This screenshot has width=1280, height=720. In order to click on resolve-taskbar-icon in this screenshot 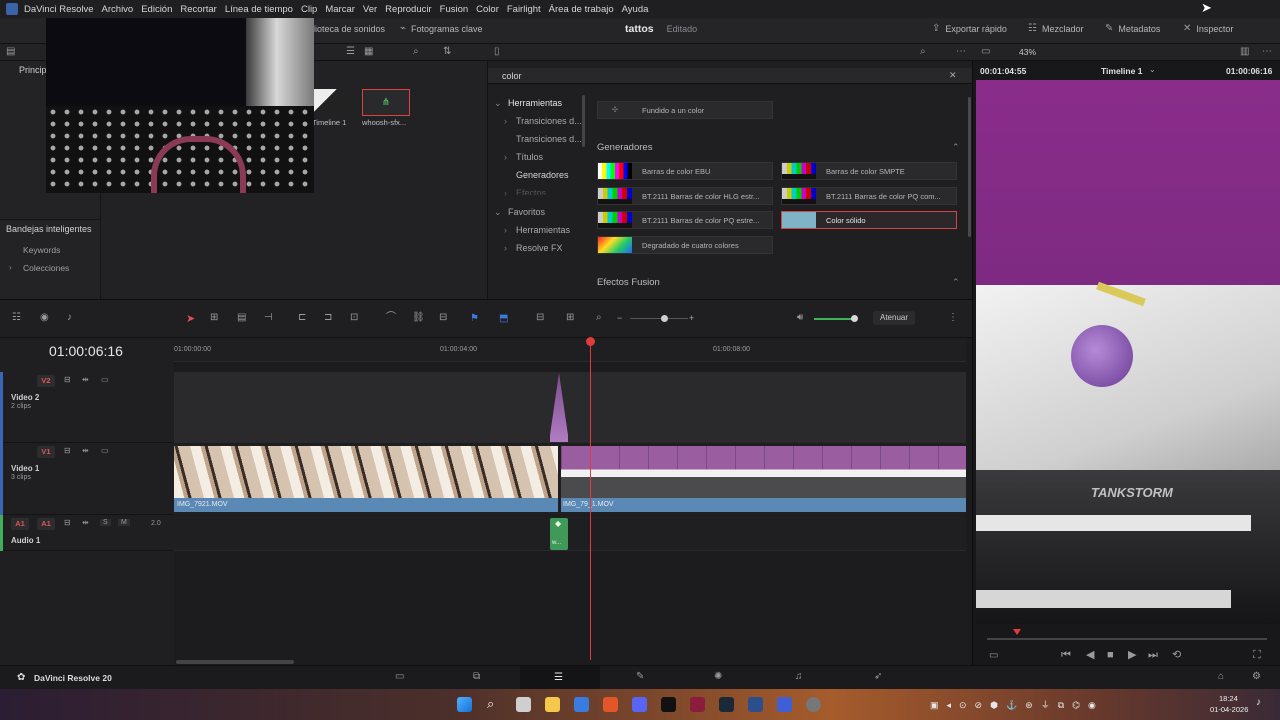, I will do `click(755, 704)`.